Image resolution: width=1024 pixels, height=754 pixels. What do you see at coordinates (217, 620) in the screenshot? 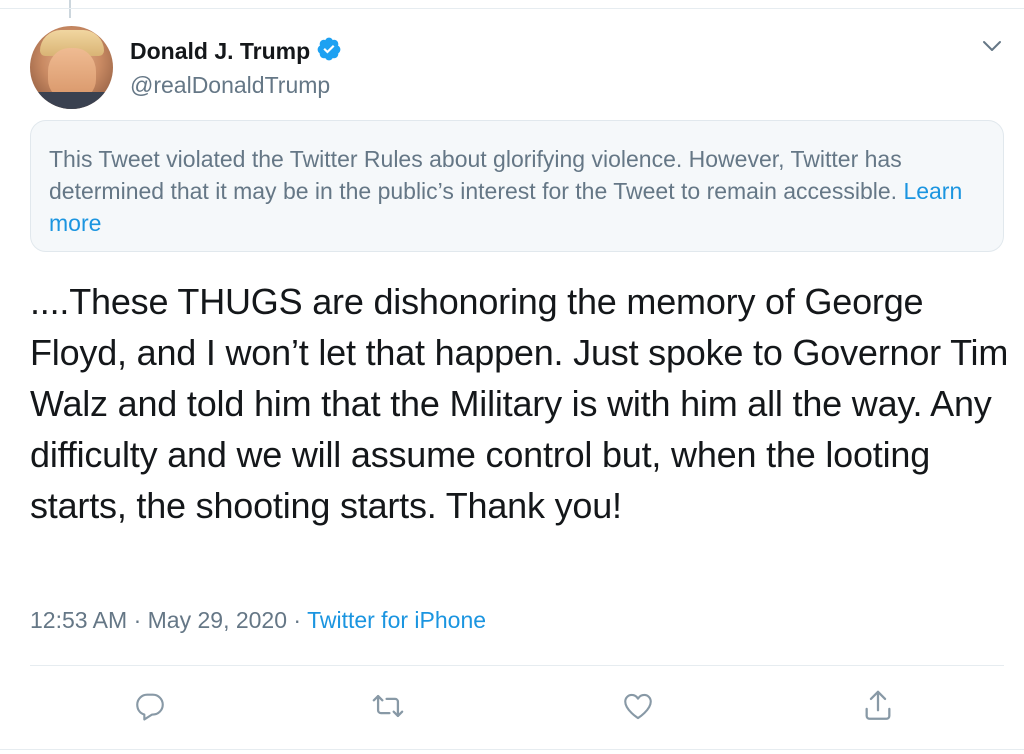
I see `tweet-date: May 29, 2020` at bounding box center [217, 620].